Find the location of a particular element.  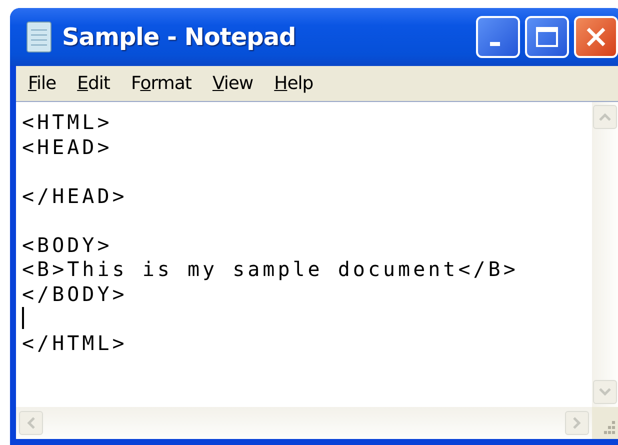

menu-item: Help is located at coordinates (296, 83).